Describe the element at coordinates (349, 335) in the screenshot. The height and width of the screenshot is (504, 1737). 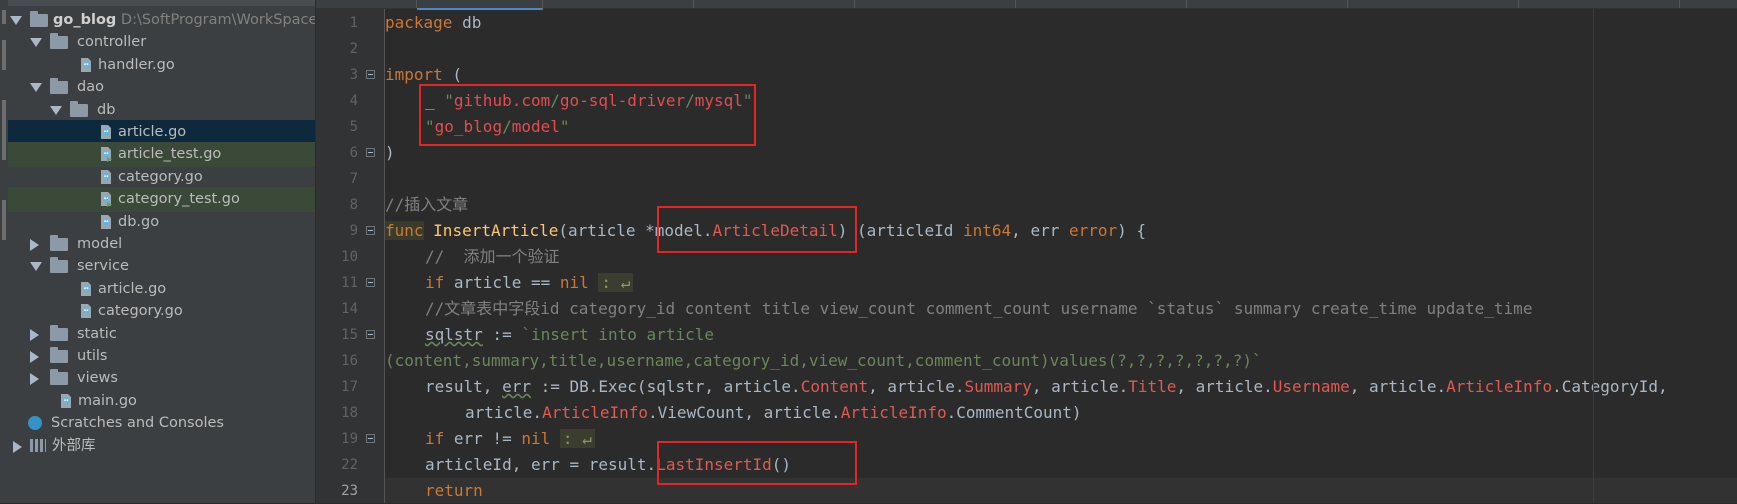
I see `line-number: 15` at that location.